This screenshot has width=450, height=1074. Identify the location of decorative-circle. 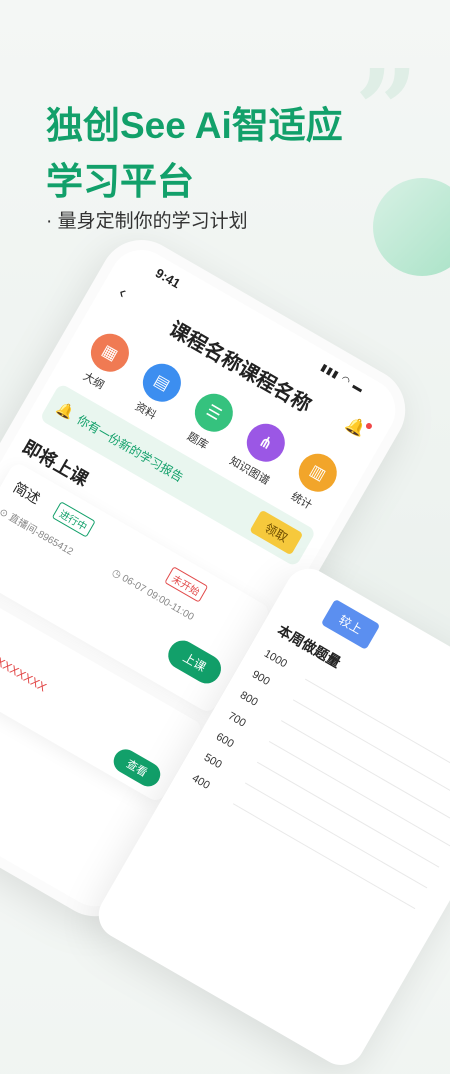
(411, 227).